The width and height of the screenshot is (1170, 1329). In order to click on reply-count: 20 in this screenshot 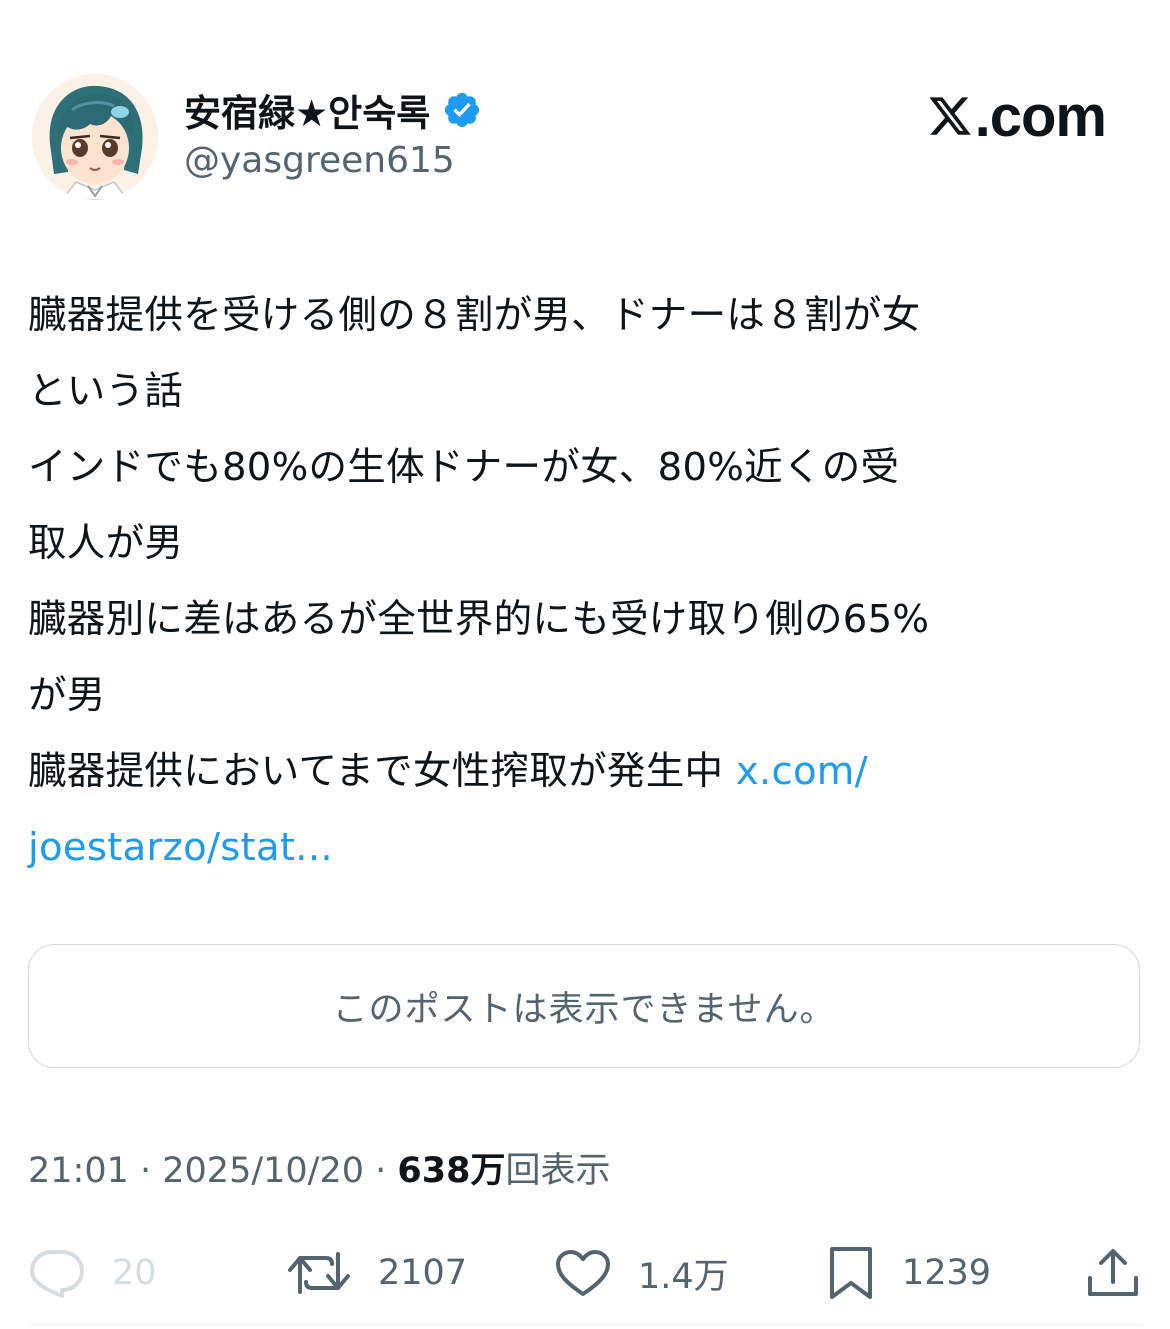, I will do `click(134, 1273)`.